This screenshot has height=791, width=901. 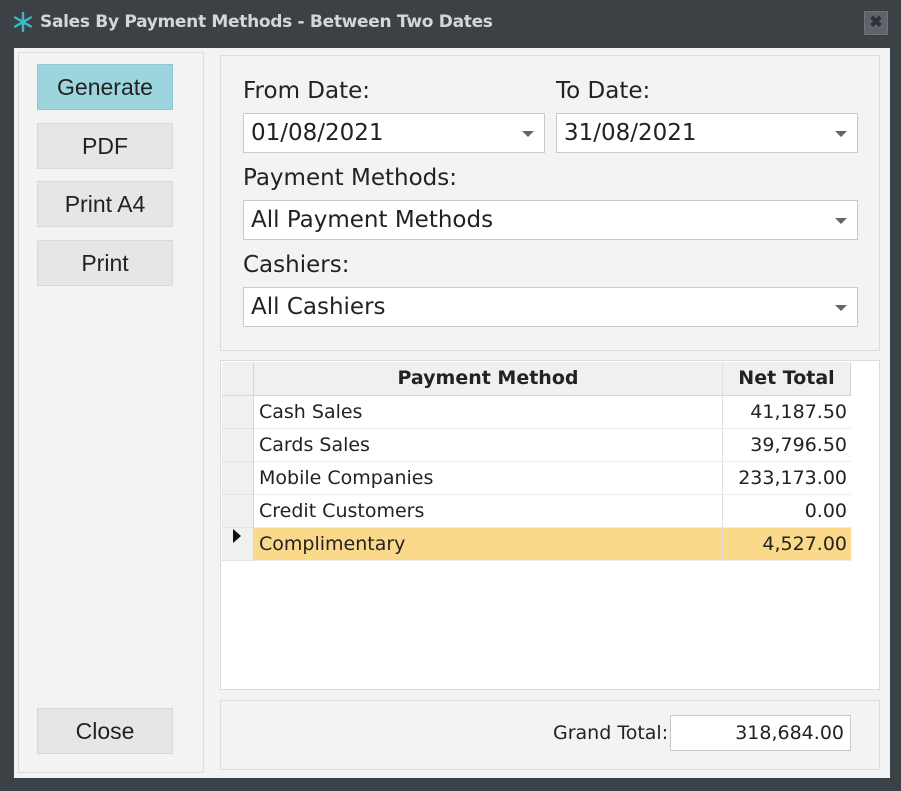 I want to click on generate-button: Generate, so click(x=105, y=87).